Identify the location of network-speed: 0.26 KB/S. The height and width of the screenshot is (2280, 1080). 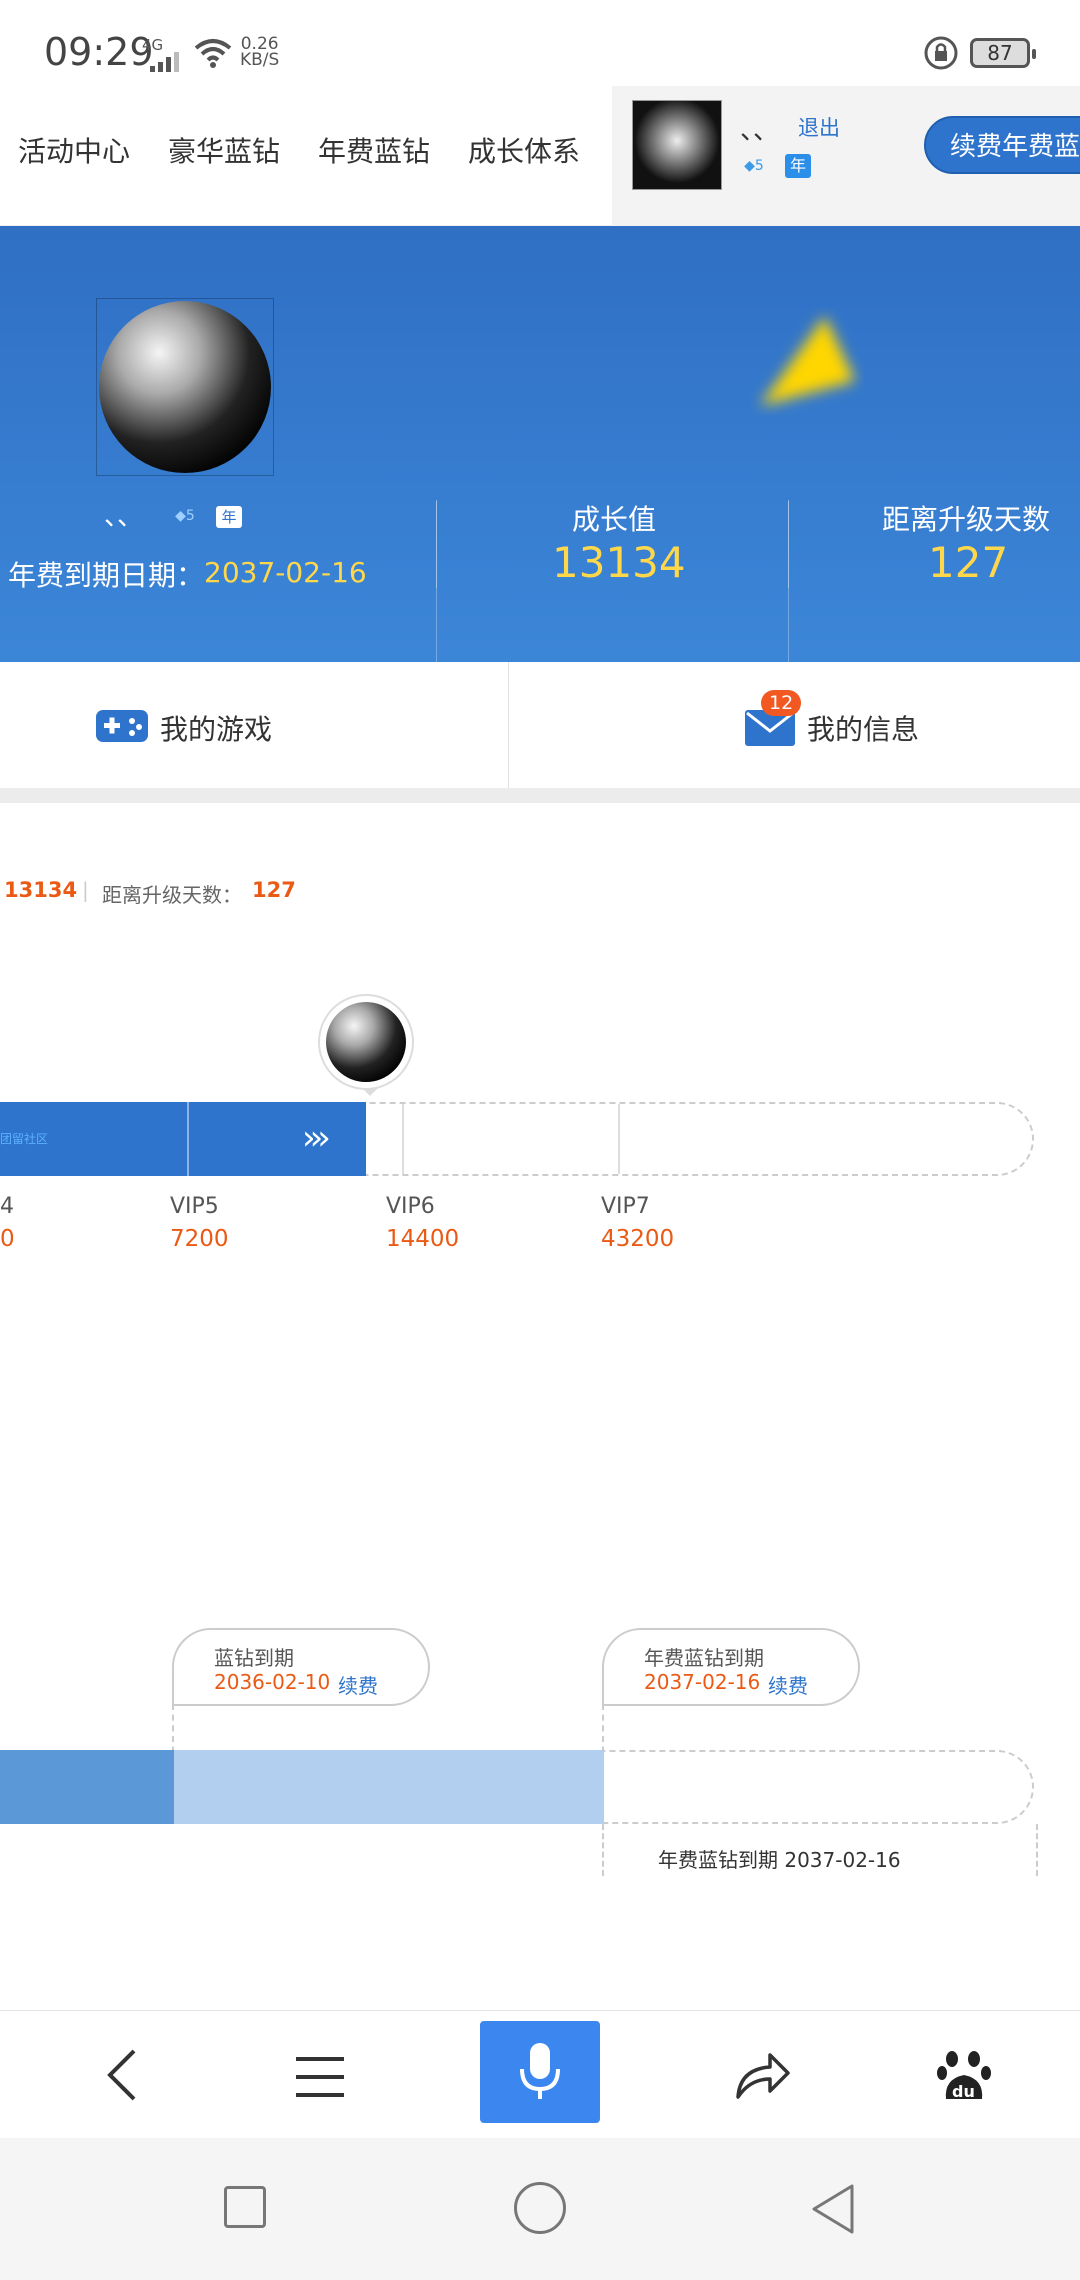
(260, 53).